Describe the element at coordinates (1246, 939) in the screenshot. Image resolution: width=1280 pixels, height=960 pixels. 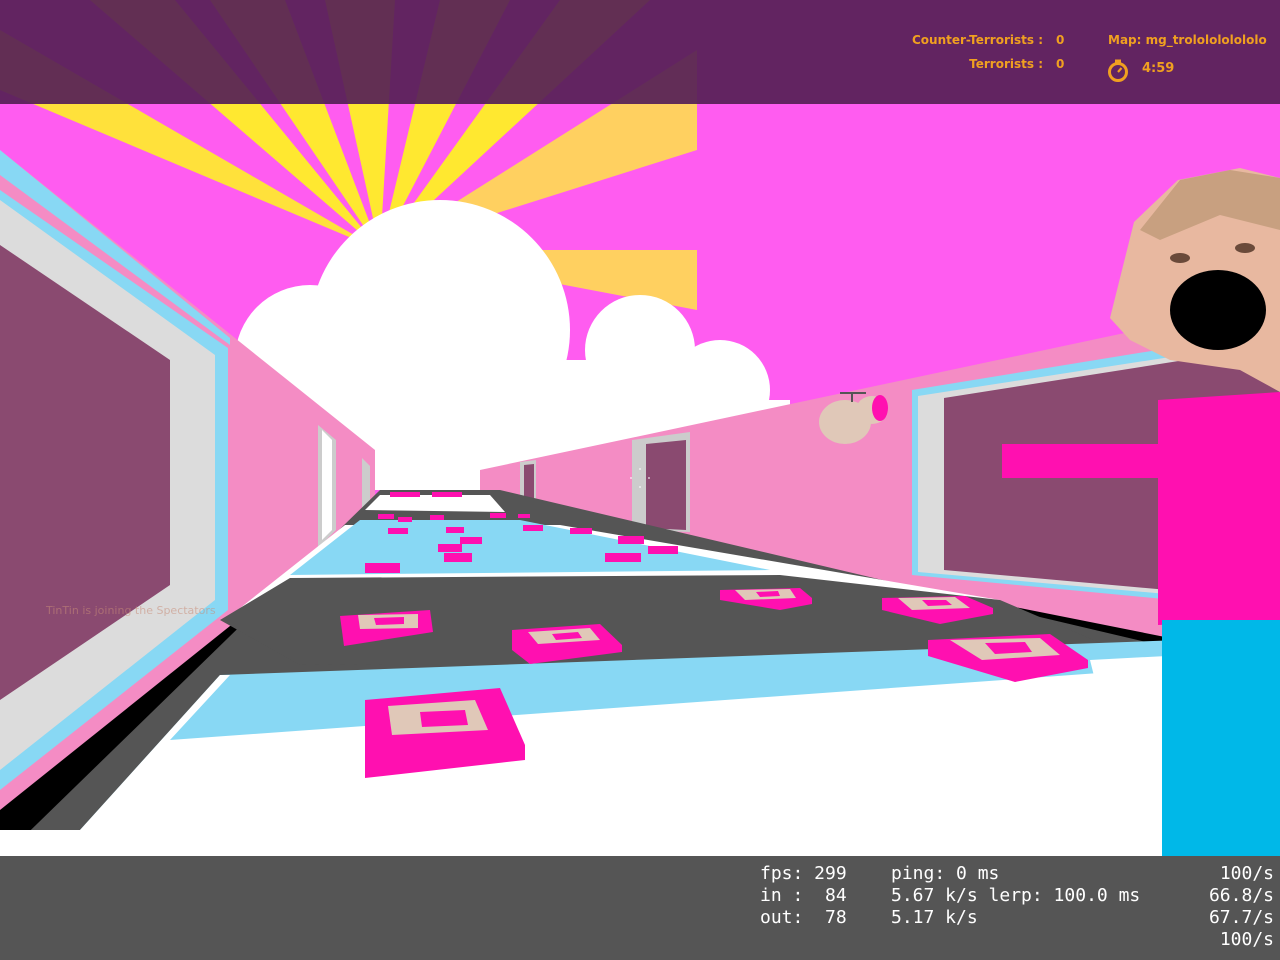
I see `netgraph-rate-4: 100/s` at that location.